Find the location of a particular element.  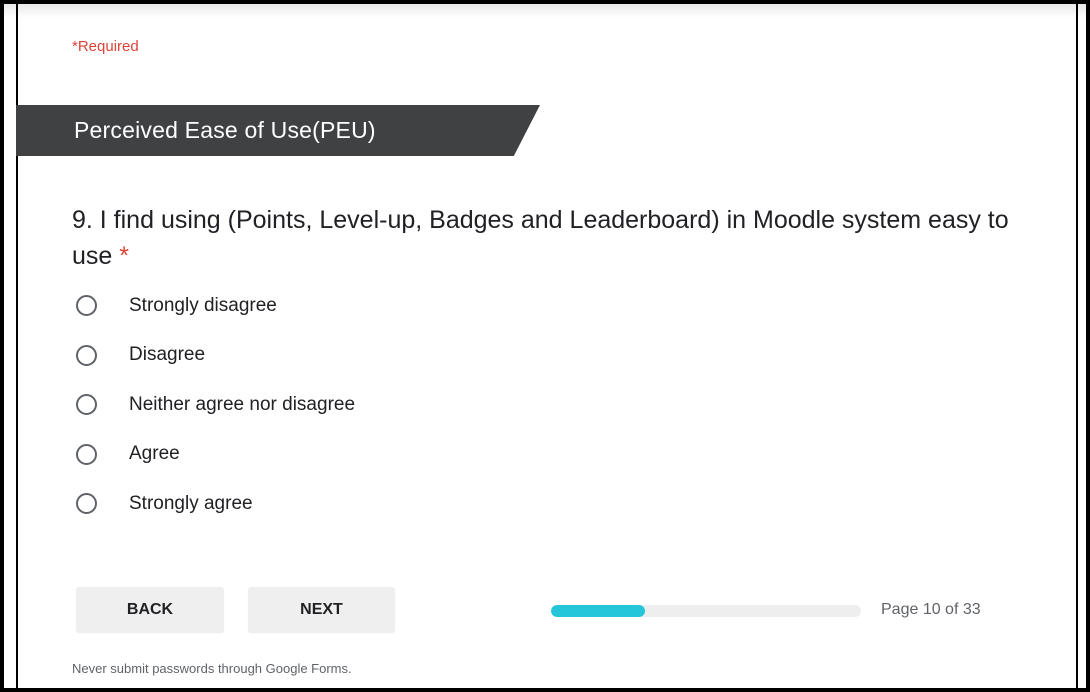

page-indicator: Page 10 of 33 is located at coordinates (931, 609).